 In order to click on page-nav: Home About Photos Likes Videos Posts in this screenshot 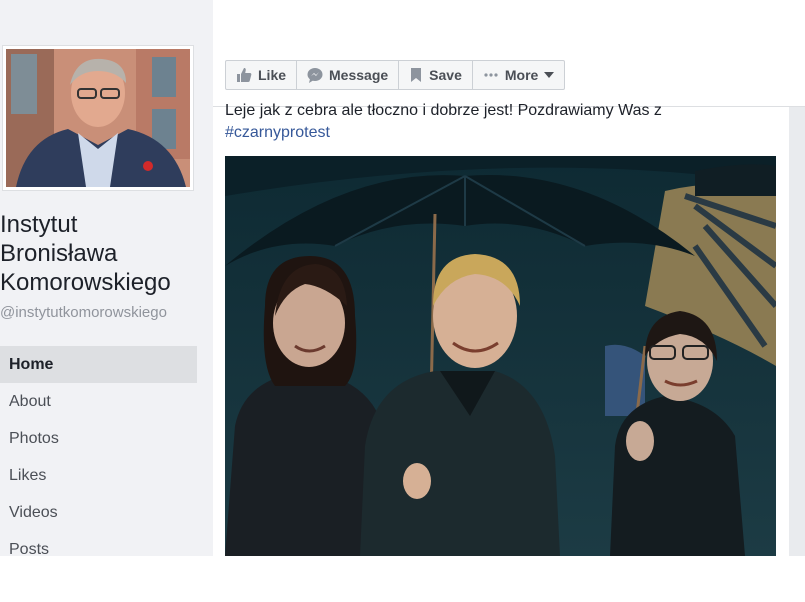, I will do `click(98, 451)`.